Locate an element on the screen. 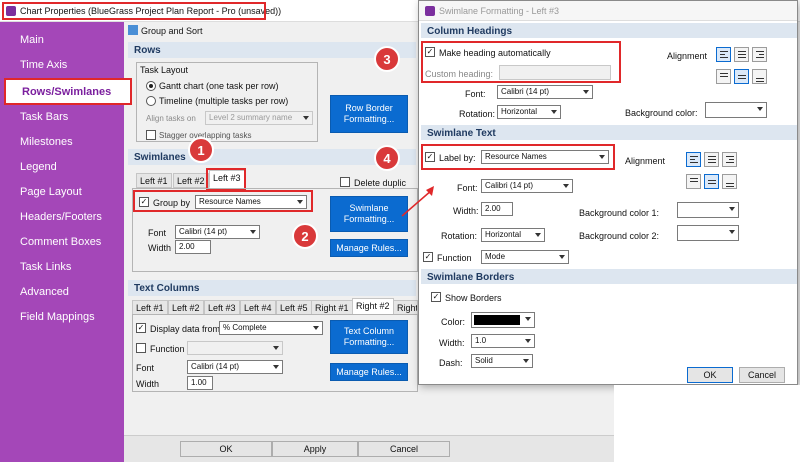  badge-4: 4 is located at coordinates (387, 158).